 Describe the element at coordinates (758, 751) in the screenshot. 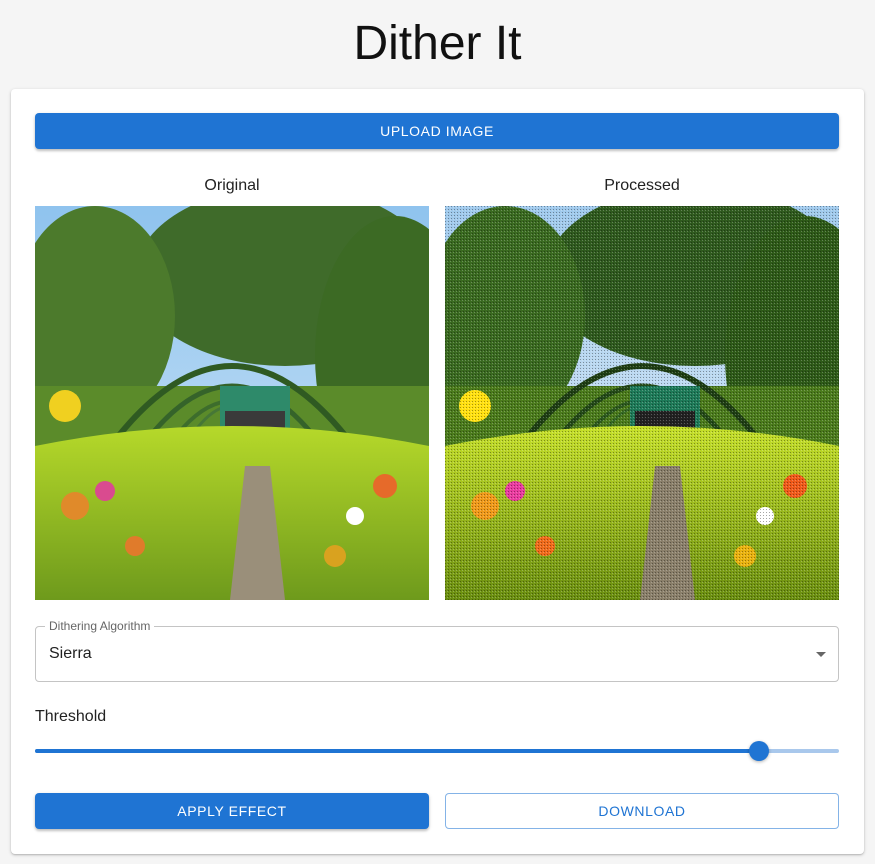

I see `slider-thumb` at that location.